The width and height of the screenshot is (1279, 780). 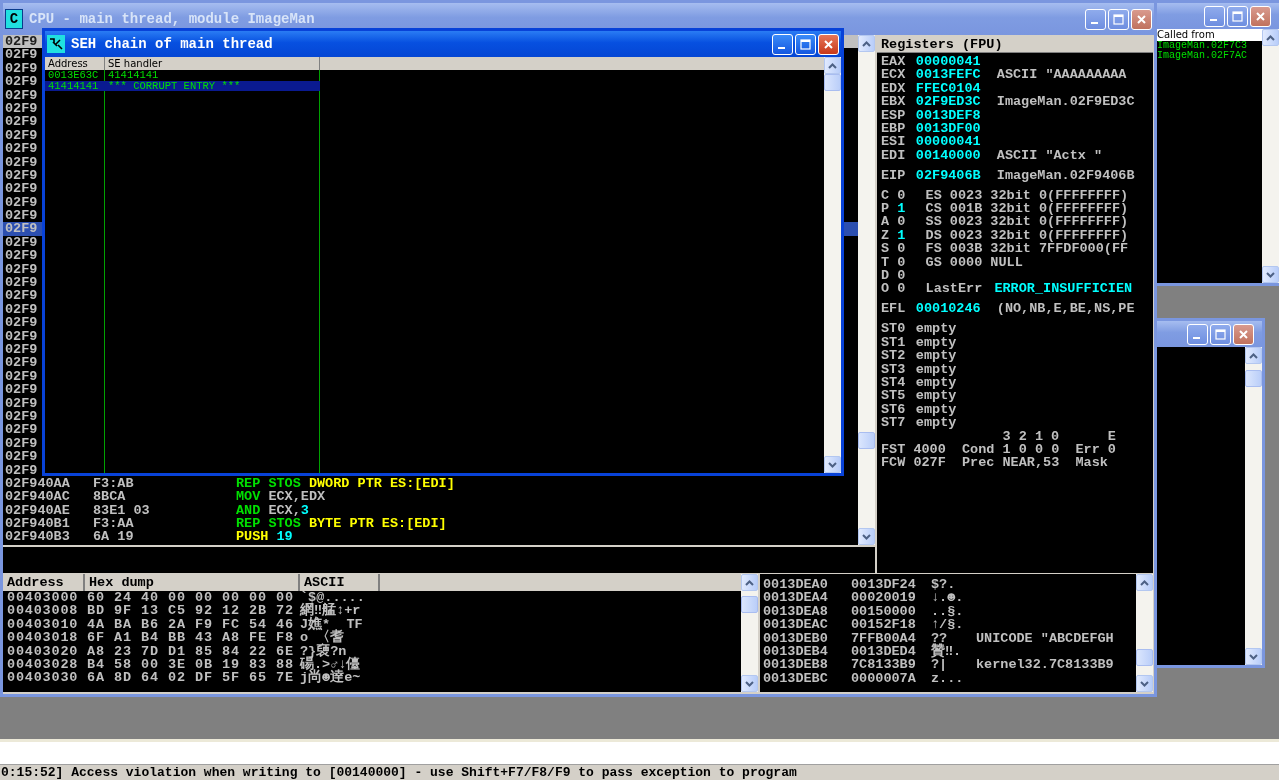 I want to click on instruction-text: PUSH 19, so click(x=264, y=537).